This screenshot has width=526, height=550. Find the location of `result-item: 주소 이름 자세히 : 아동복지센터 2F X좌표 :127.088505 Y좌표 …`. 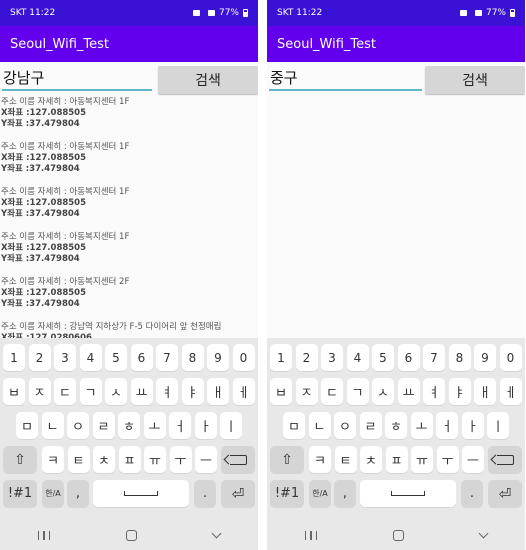

result-item: 주소 이름 자세히 : 아동복지센터 2F X좌표 :127.088505 Y좌표 … is located at coordinates (129, 293).